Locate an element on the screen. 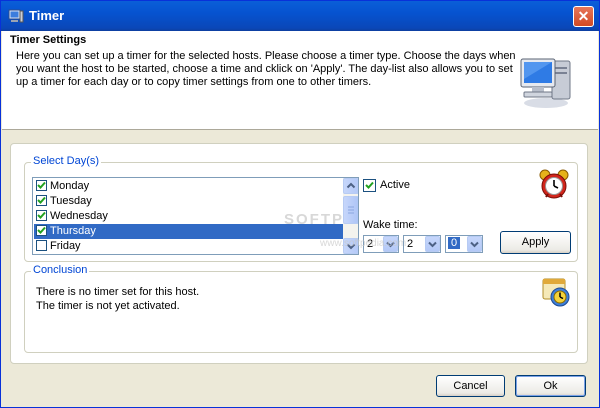 Image resolution: width=600 pixels, height=408 pixels. wake-time-label: Wake time: is located at coordinates (390, 225).